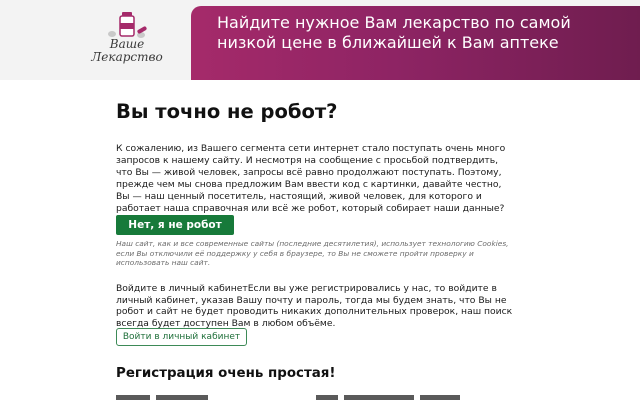 The width and height of the screenshot is (640, 400). What do you see at coordinates (127, 25) in the screenshot?
I see `bottle-and-tablets-icon` at bounding box center [127, 25].